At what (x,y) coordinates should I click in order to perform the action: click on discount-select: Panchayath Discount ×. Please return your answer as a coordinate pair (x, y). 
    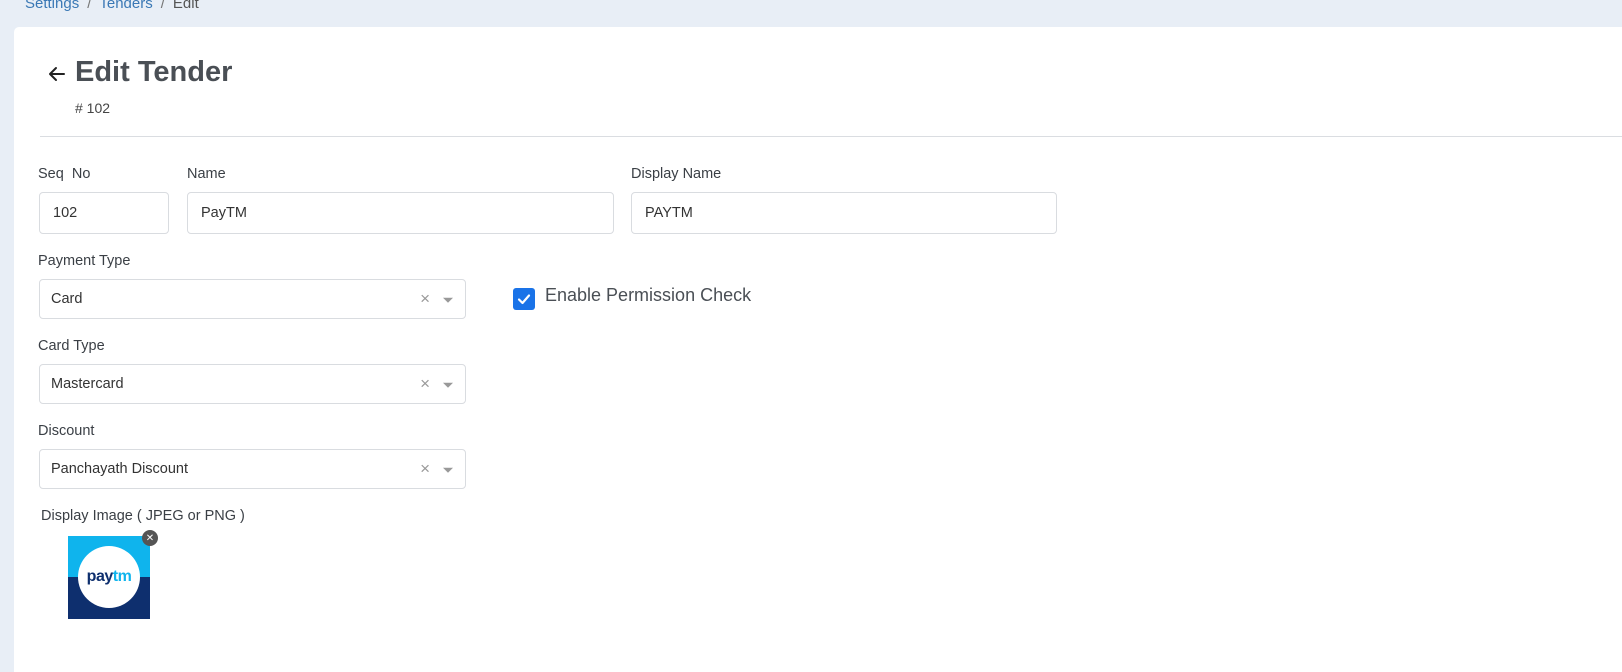
    Looking at the image, I should click on (252, 469).